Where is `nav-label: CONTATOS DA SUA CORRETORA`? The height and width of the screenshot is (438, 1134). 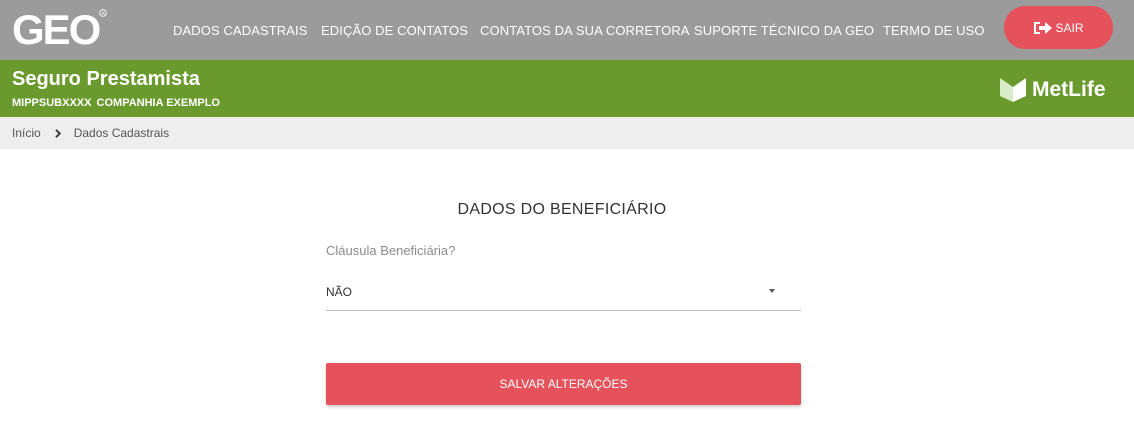
nav-label: CONTATOS DA SUA CORRETORA is located at coordinates (585, 30).